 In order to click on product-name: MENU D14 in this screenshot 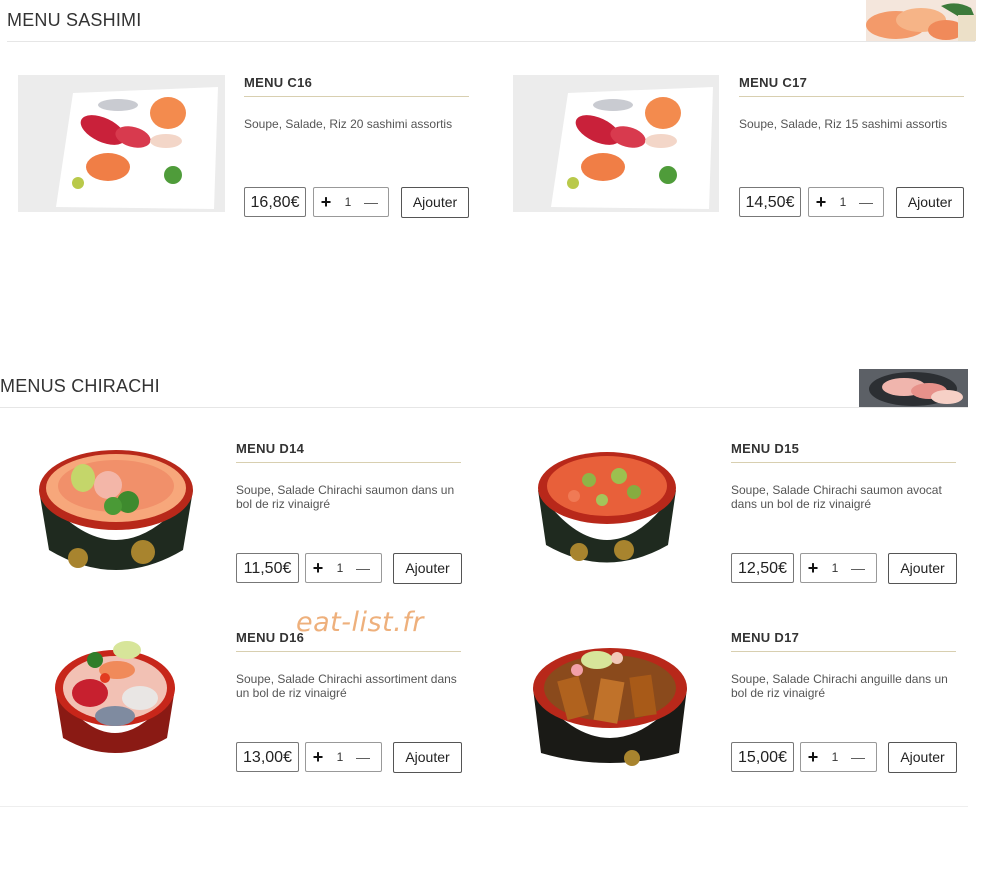, I will do `click(348, 452)`.